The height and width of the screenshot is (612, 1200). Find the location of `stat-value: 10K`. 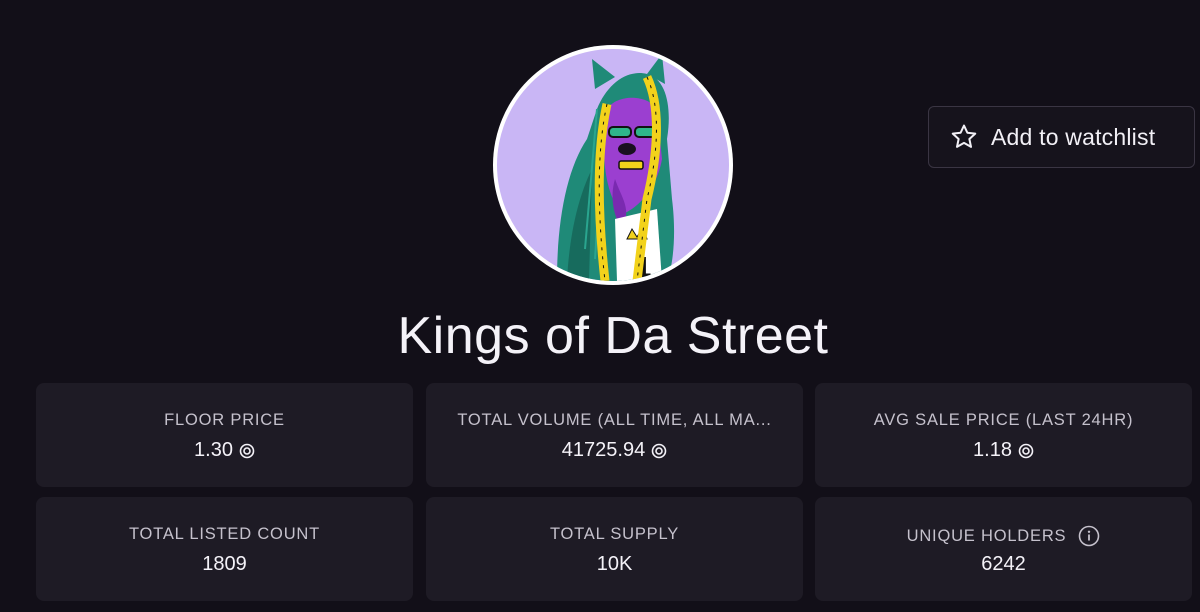

stat-value: 10K is located at coordinates (614, 564).